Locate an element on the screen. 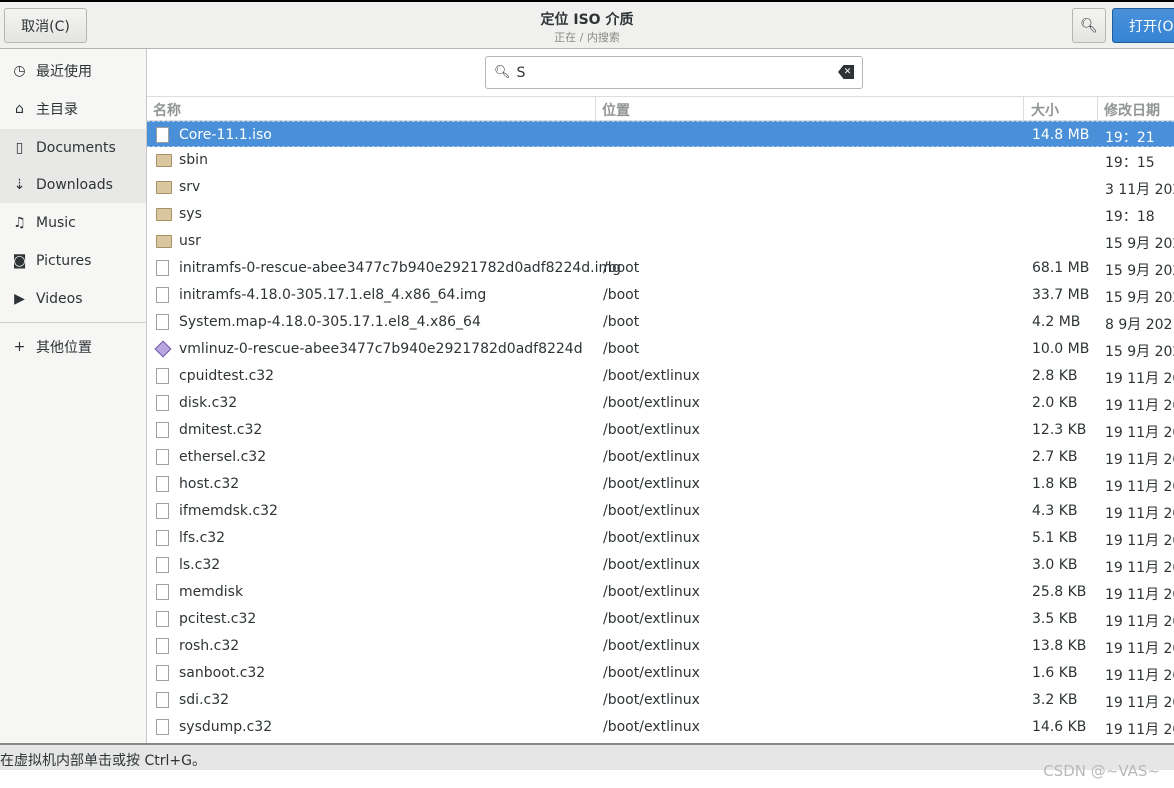  file-location: /boot is located at coordinates (621, 268).